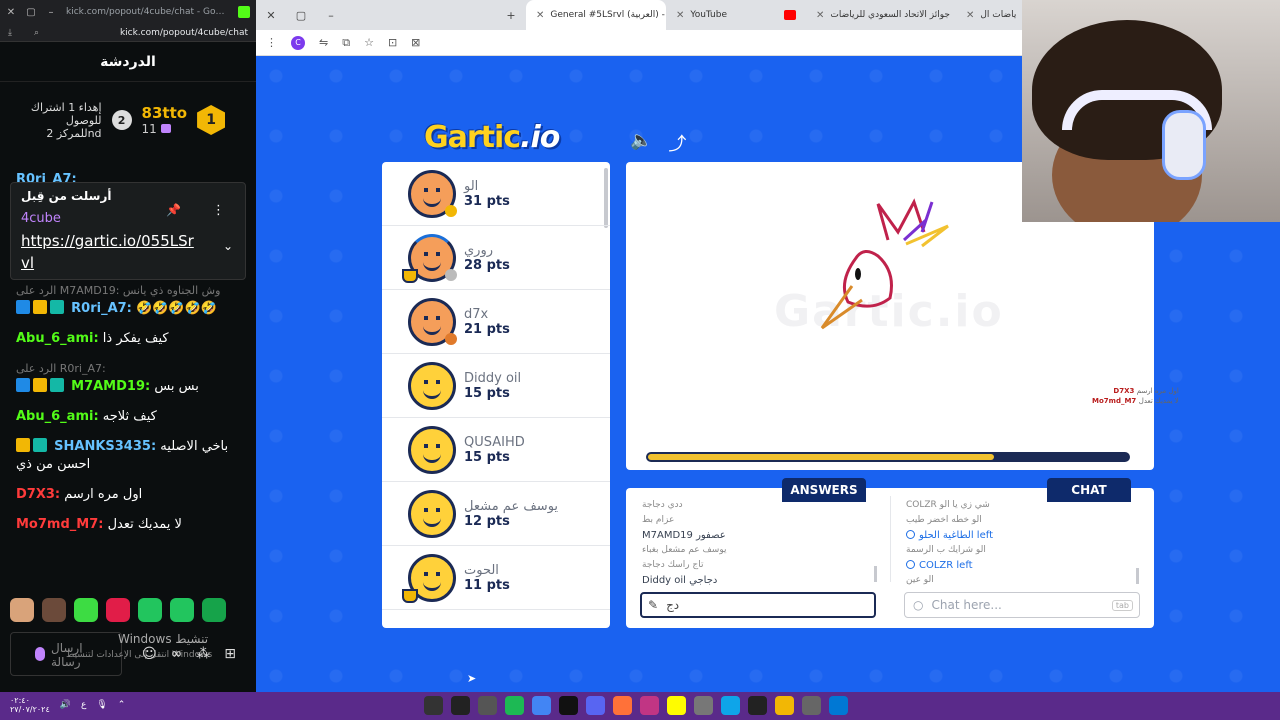  I want to click on round-timer-fill, so click(821, 457).